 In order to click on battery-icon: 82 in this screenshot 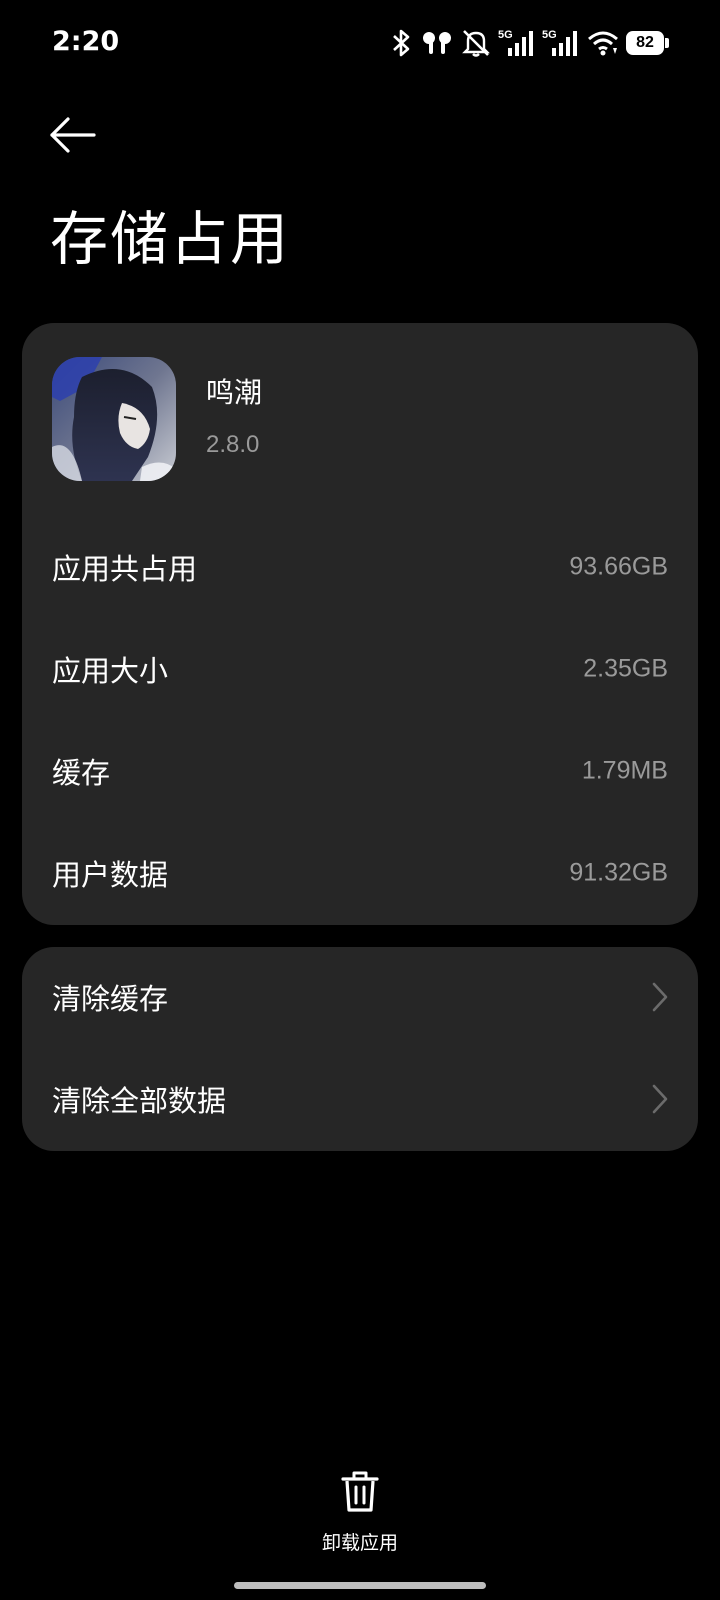, I will do `click(648, 43)`.